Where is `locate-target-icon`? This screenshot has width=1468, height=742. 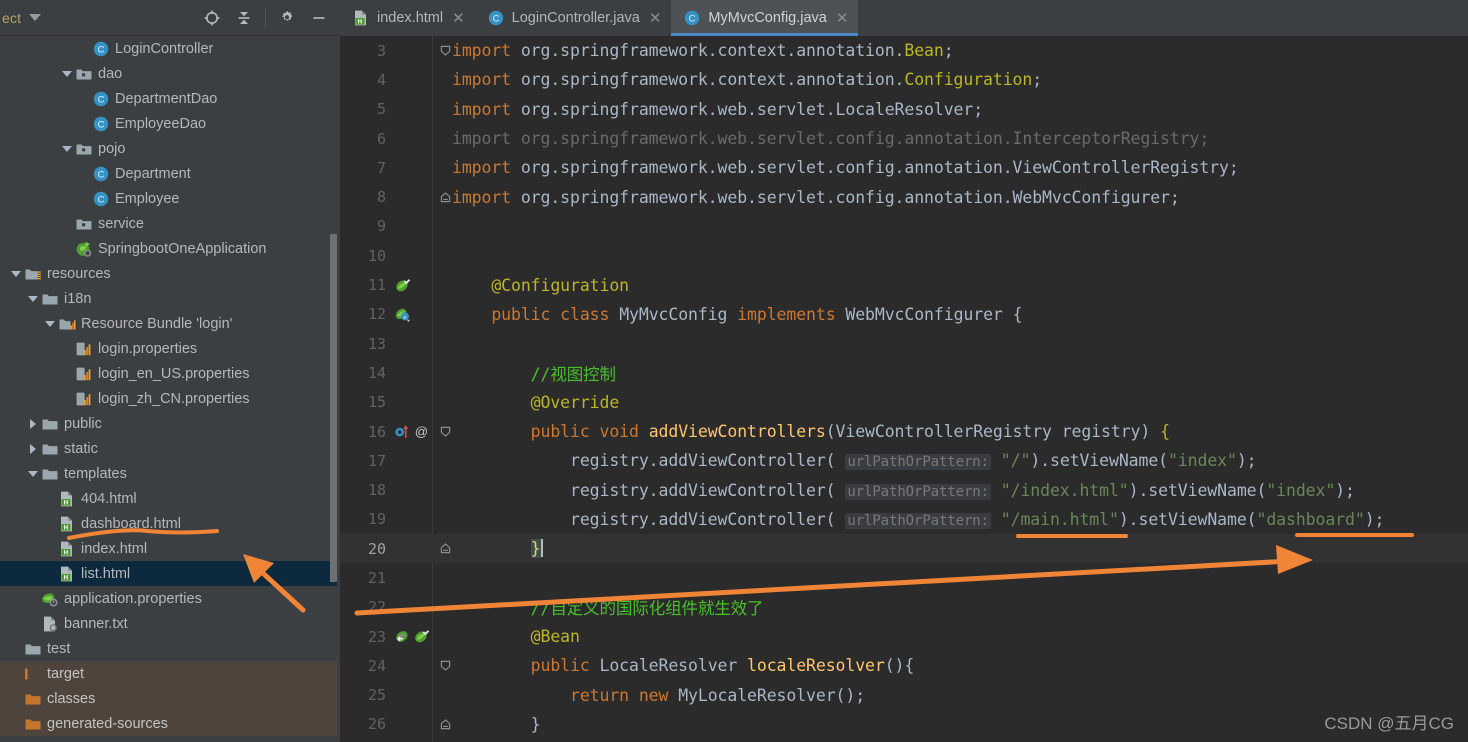 locate-target-icon is located at coordinates (212, 18).